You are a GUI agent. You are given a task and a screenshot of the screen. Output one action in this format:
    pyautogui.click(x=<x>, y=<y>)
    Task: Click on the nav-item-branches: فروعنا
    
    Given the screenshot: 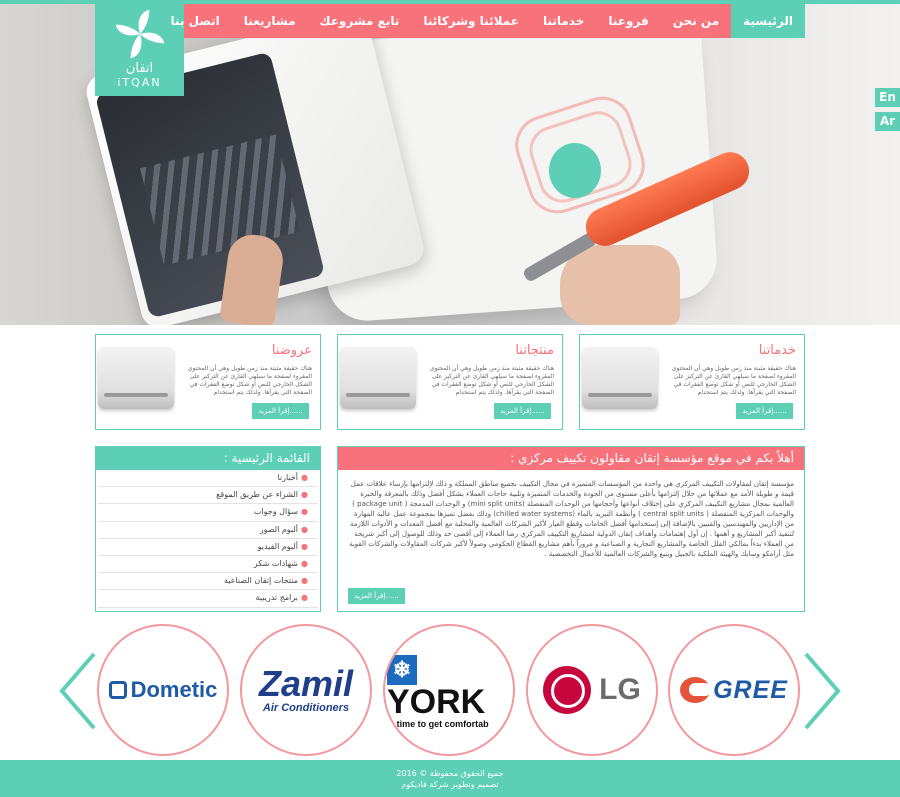 What is the action you would take?
    pyautogui.click(x=628, y=21)
    